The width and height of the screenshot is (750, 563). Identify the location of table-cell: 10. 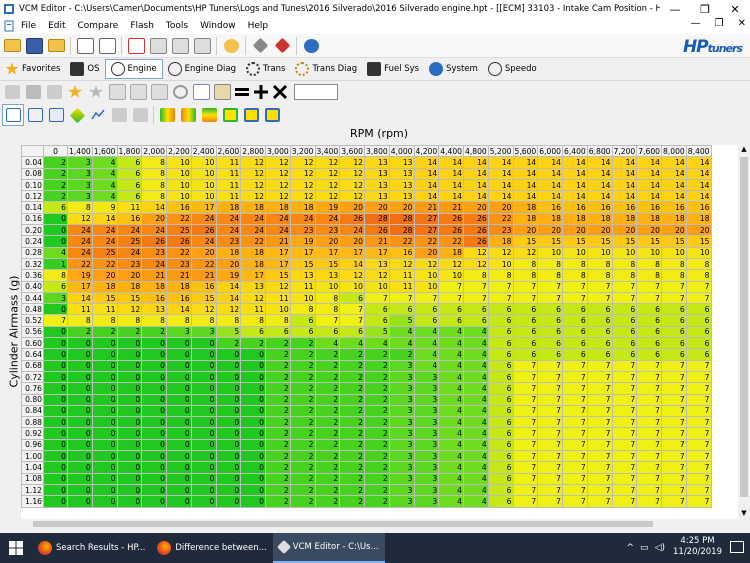
(575, 252).